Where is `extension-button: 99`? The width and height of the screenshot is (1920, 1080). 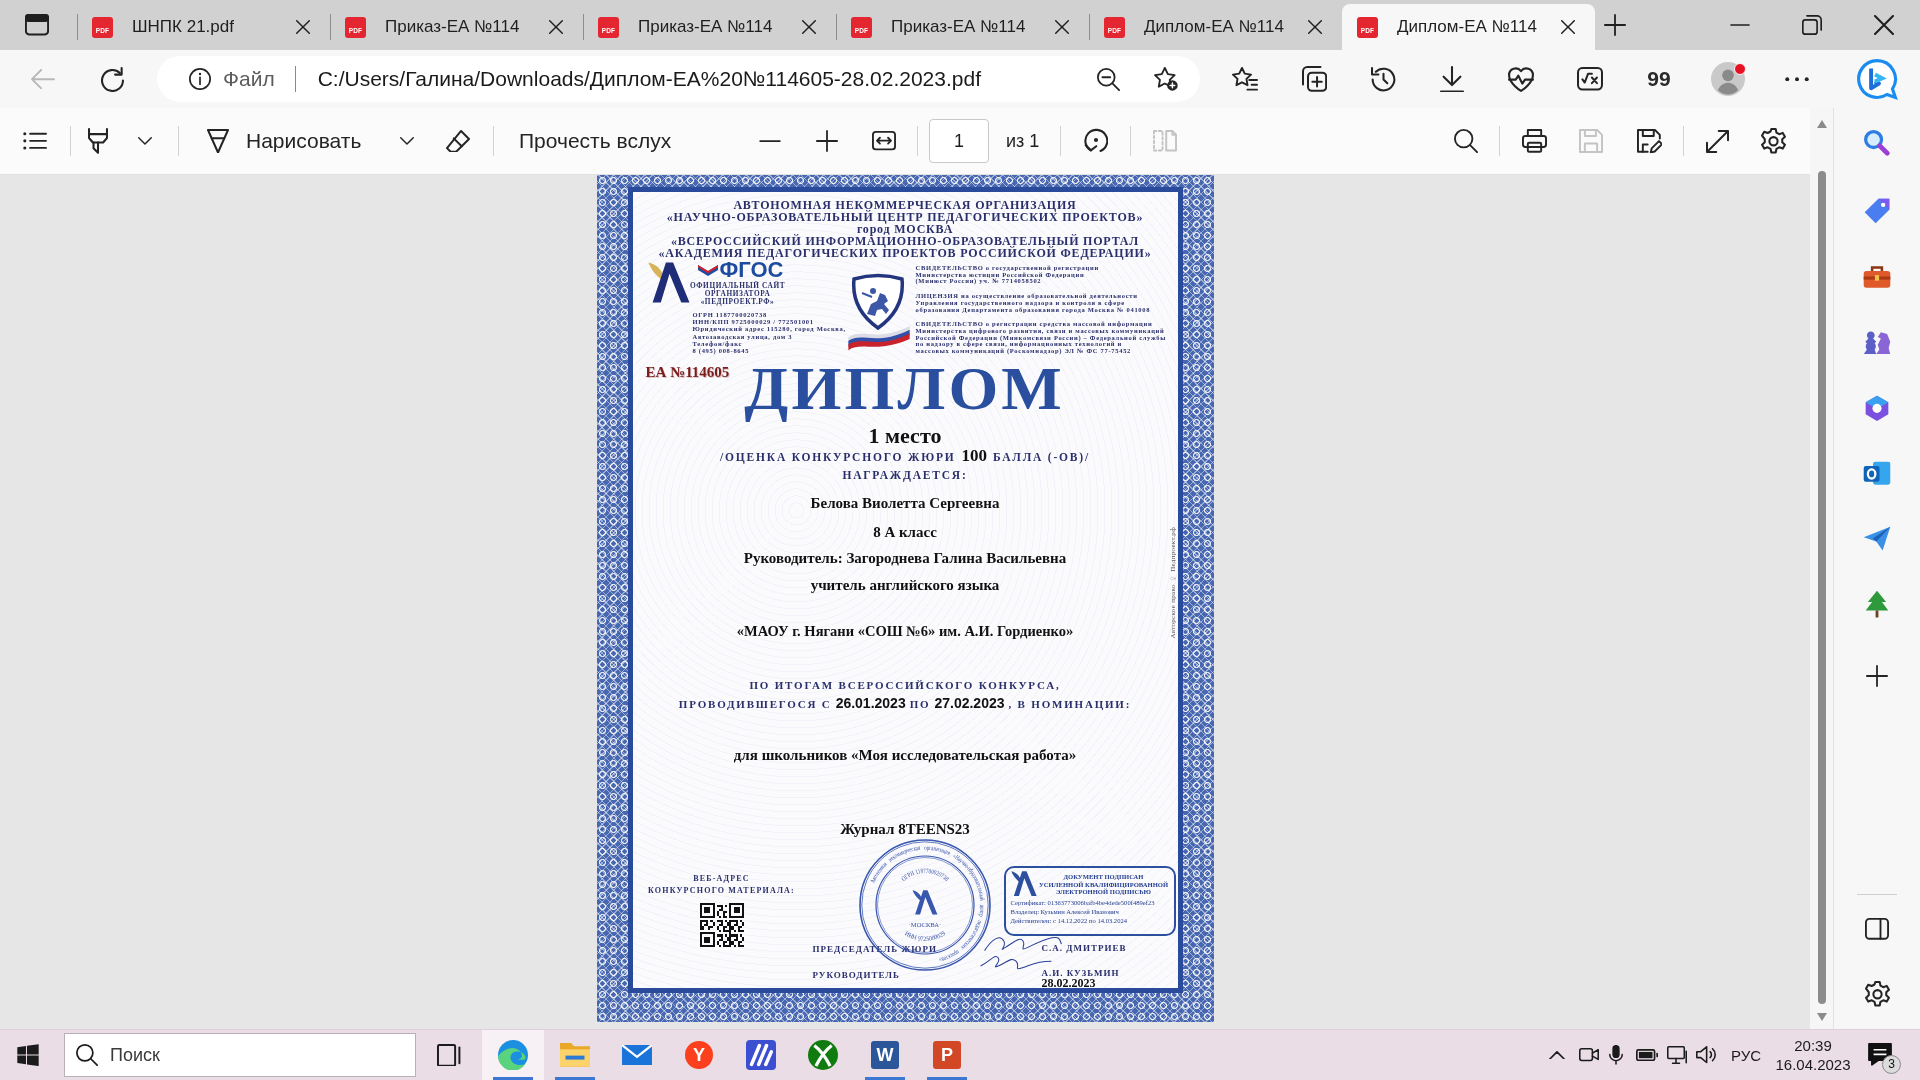
extension-button: 99 is located at coordinates (1659, 79).